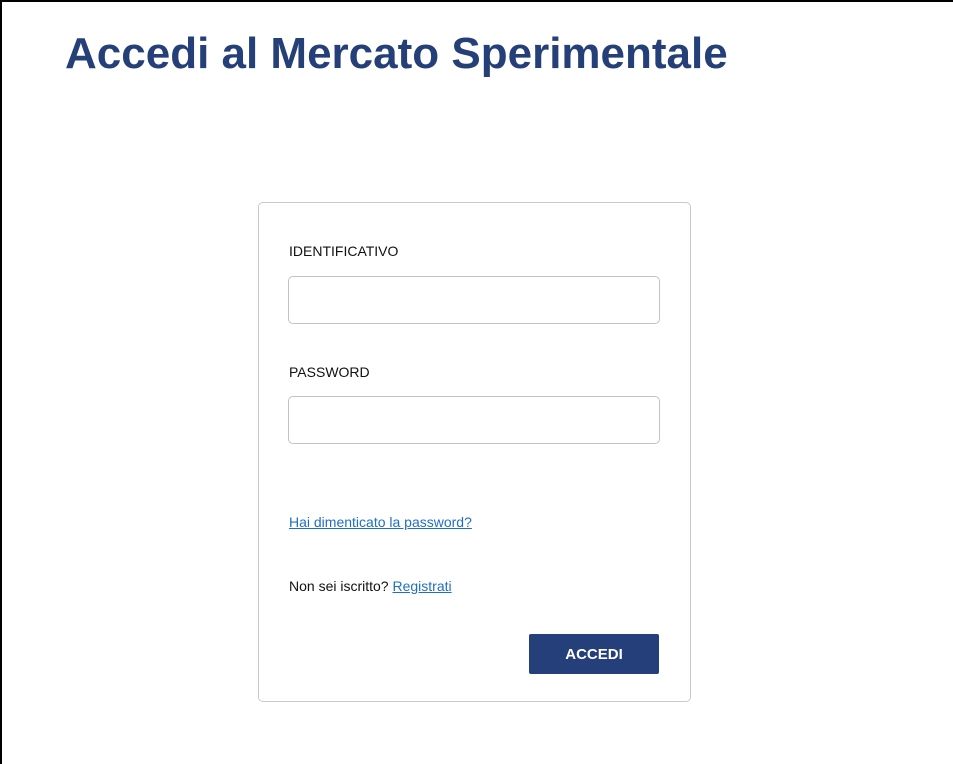 The width and height of the screenshot is (953, 764). I want to click on window-frame-top, so click(476, 1).